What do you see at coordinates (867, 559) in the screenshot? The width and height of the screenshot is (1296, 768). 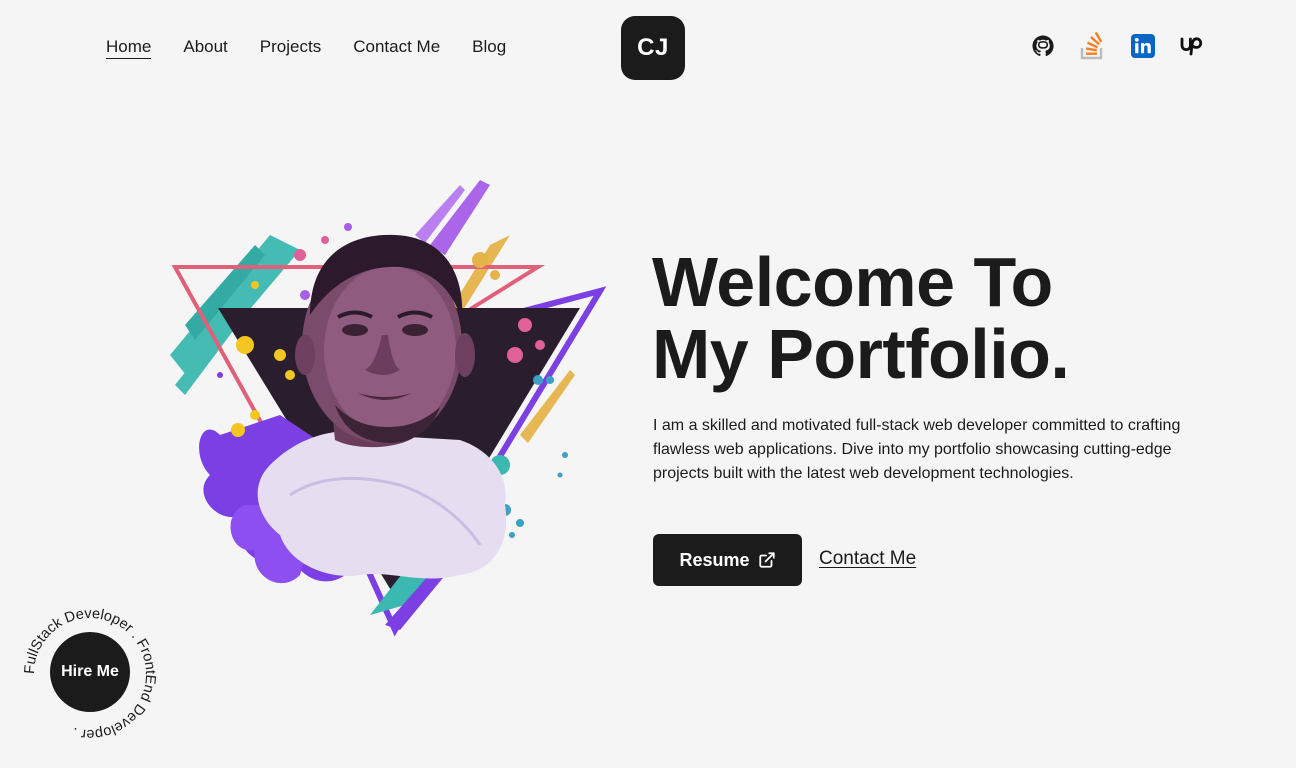 I see `contact-me-link: Contact Me` at bounding box center [867, 559].